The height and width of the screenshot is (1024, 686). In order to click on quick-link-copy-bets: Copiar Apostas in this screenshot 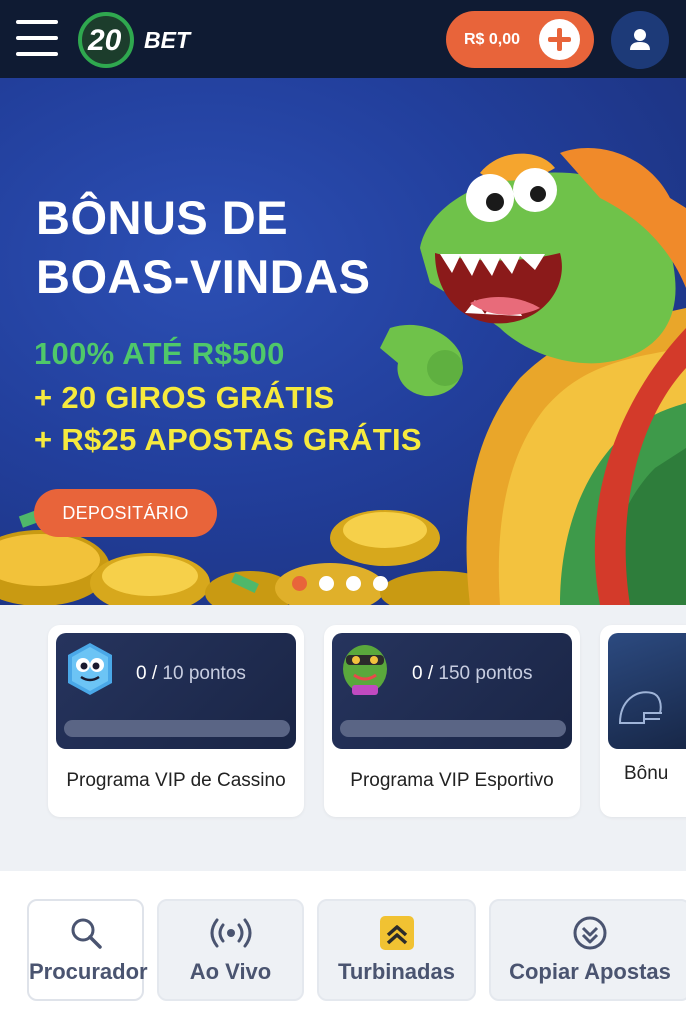, I will do `click(587, 950)`.